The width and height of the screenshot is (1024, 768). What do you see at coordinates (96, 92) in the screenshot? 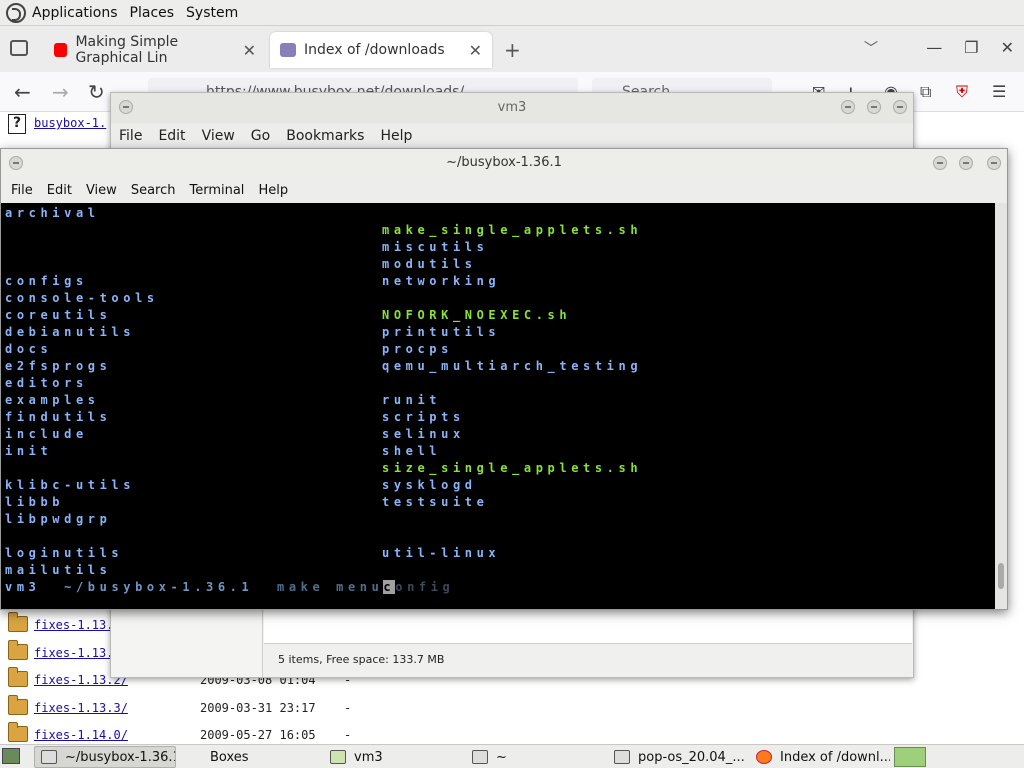
I see `reload-icon: ↻` at bounding box center [96, 92].